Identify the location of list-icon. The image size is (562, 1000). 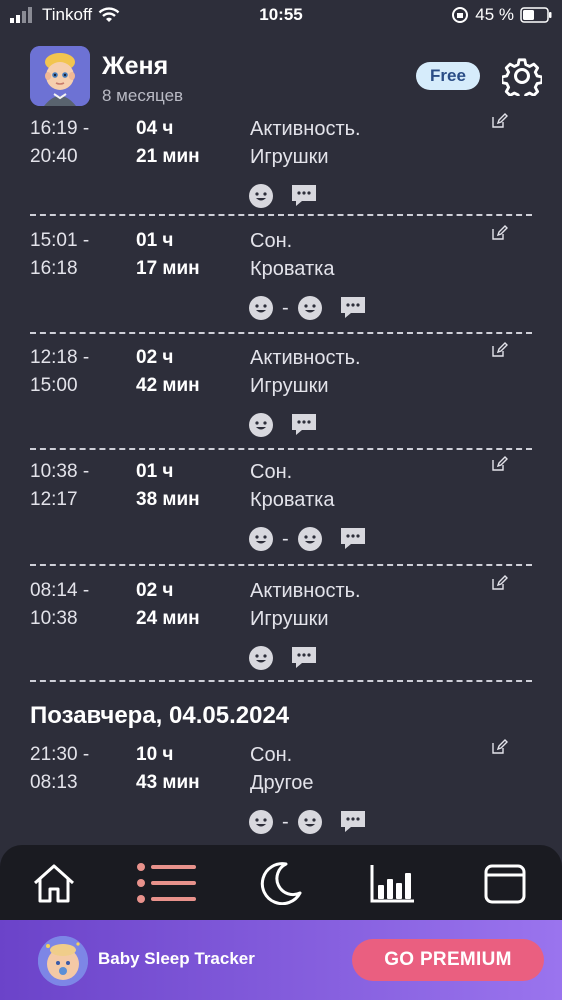
(167, 883).